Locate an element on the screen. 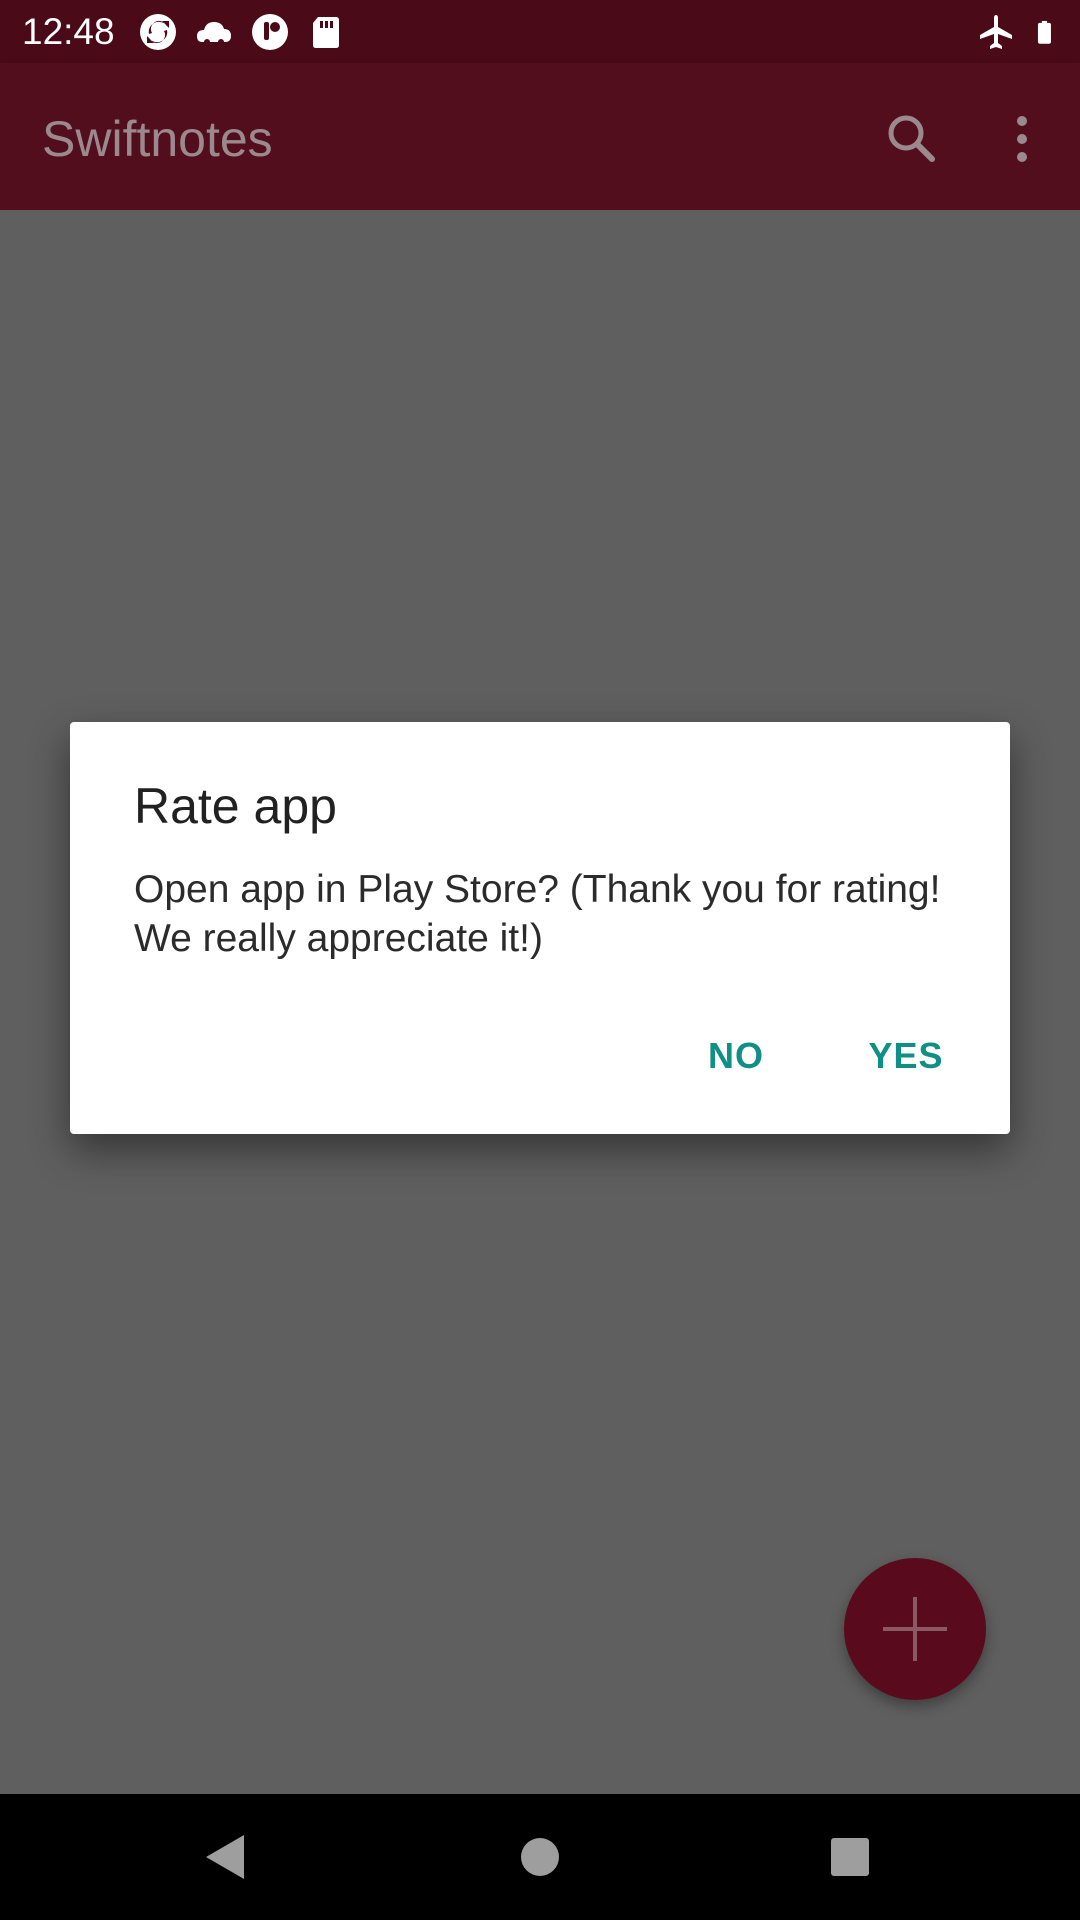 This screenshot has width=1080, height=1920. add-note-button is located at coordinates (915, 1629).